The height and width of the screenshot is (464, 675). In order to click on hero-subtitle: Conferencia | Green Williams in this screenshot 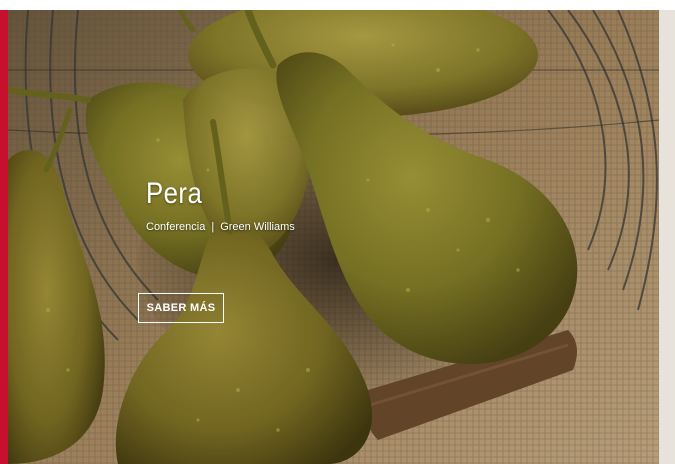, I will do `click(220, 227)`.